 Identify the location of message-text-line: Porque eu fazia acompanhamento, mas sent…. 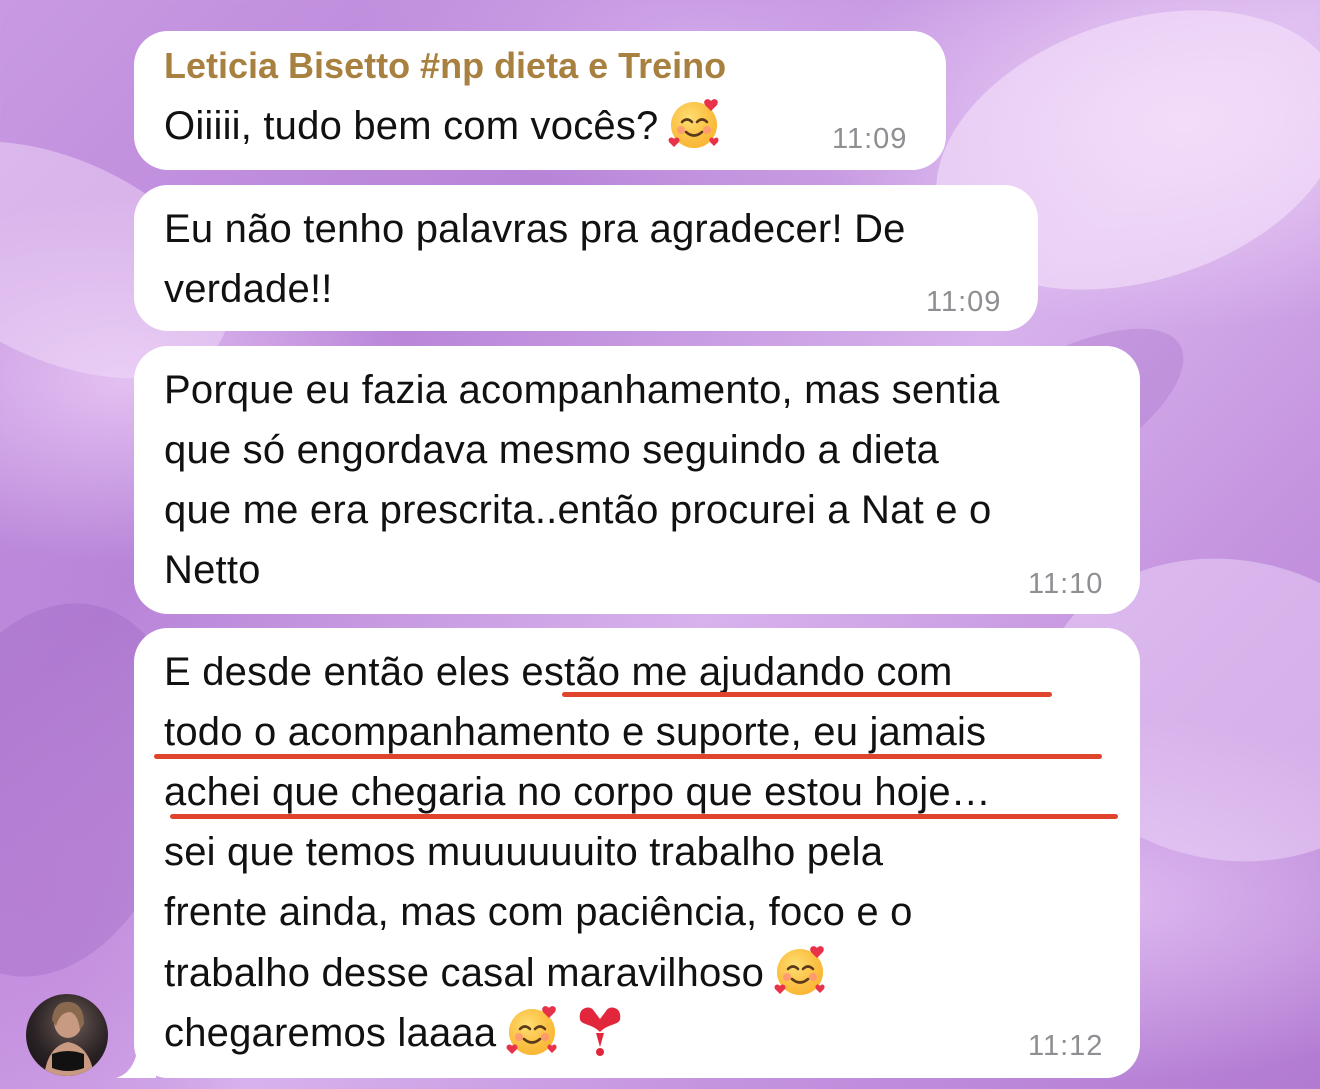
(582, 390).